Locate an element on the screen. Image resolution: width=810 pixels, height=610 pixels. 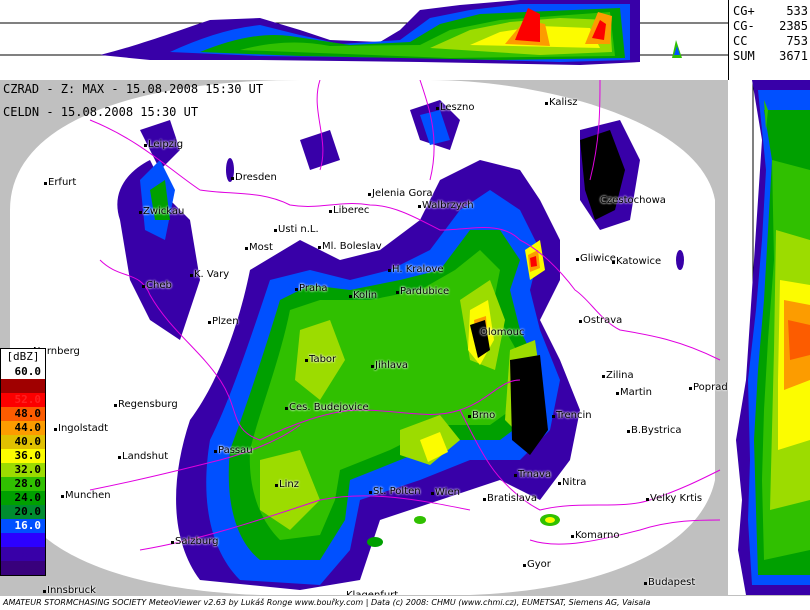
city-label: Plzen is located at coordinates (225, 321).